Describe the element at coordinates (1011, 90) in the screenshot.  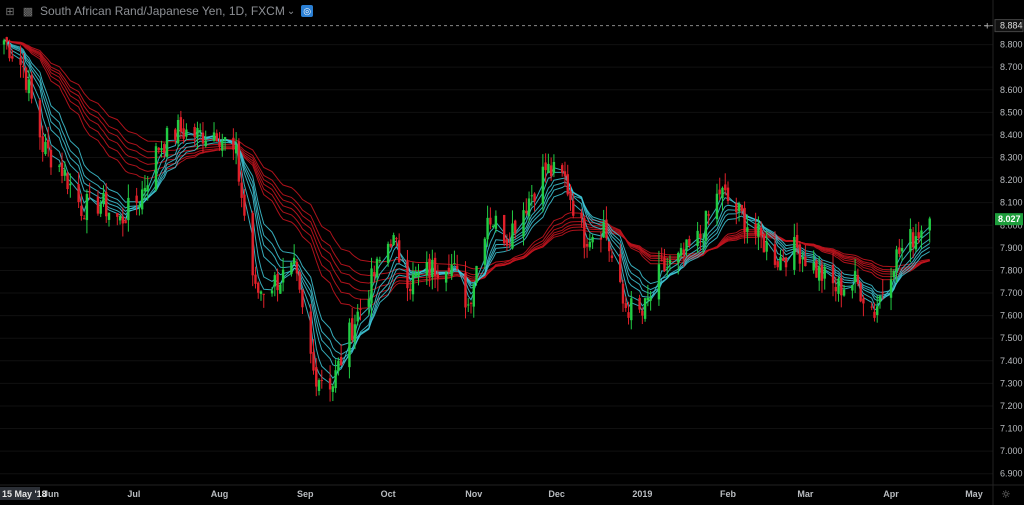
I see `y-tick-label: 8.600` at that location.